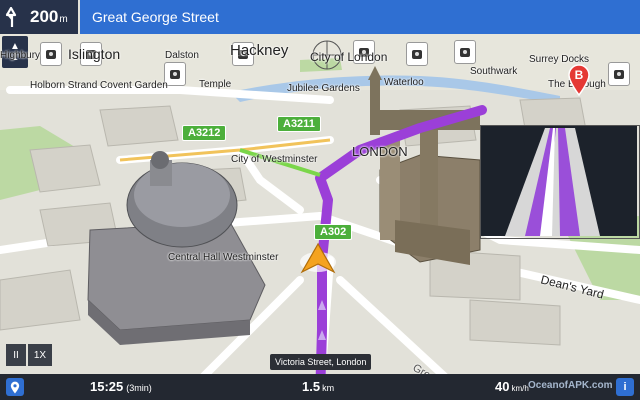 This screenshot has width=640, height=400. What do you see at coordinates (333, 232) in the screenshot?
I see `road-shield-a302: A302` at bounding box center [333, 232].